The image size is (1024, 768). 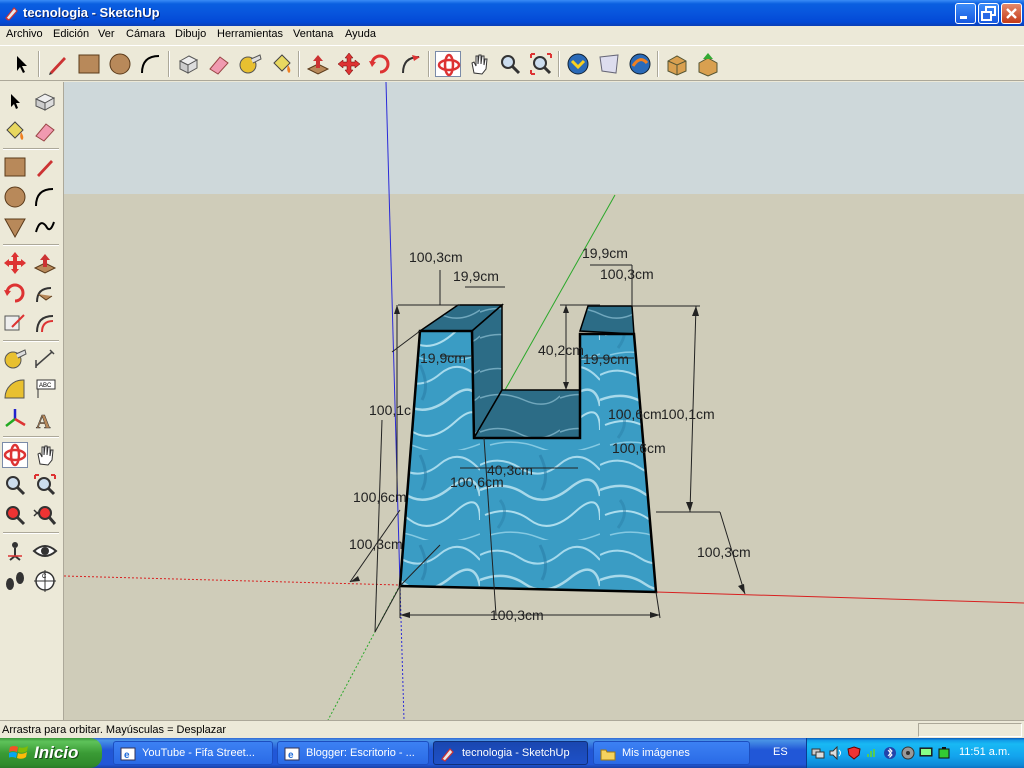 I want to click on disc-icon, so click(x=908, y=753).